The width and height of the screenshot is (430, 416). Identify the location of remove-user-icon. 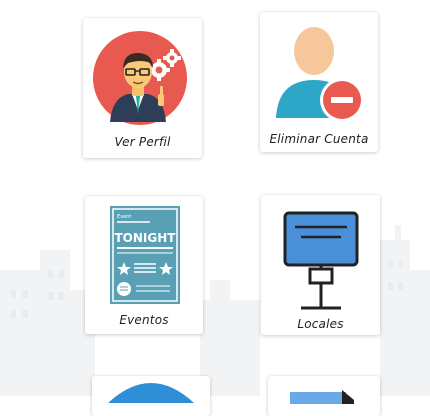
(320, 74).